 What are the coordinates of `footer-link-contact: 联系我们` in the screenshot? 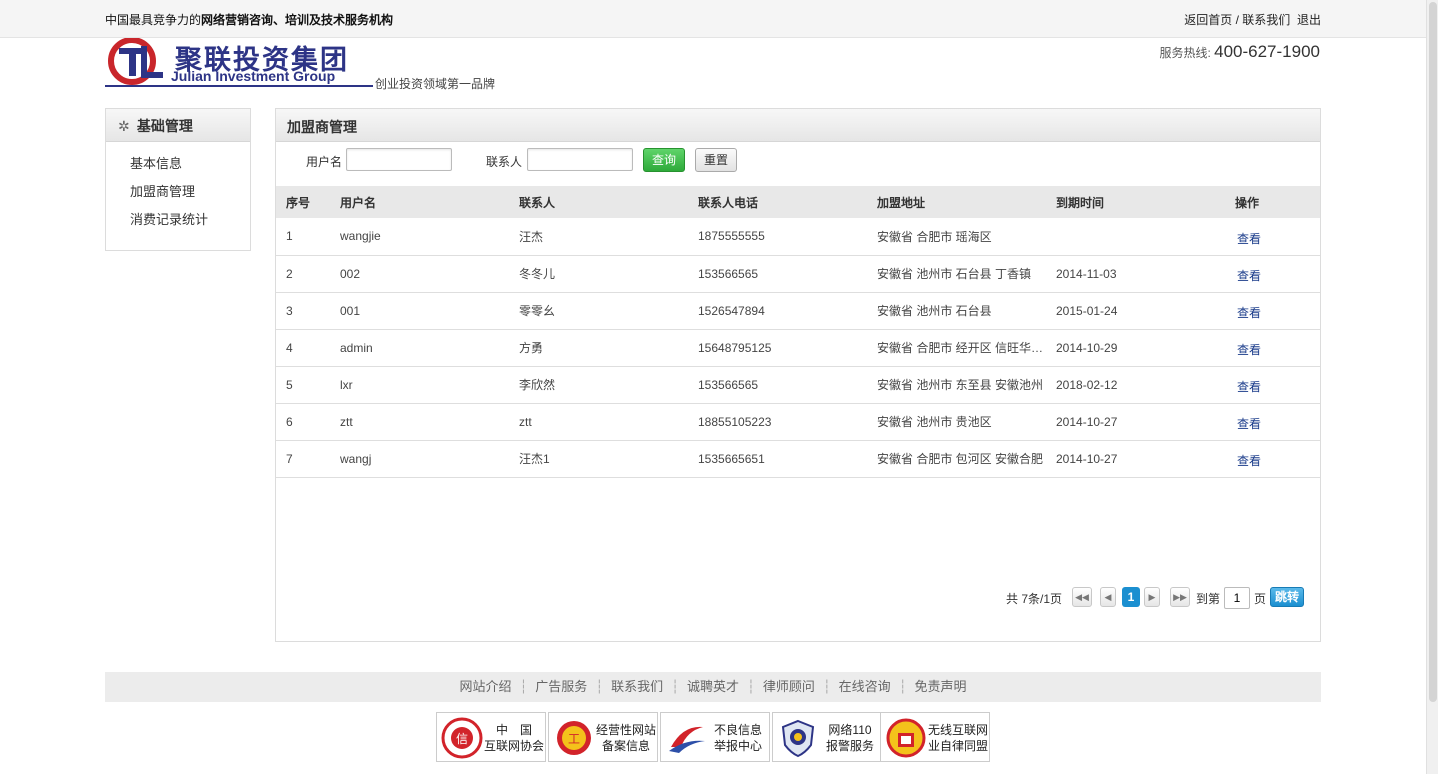 It's located at (637, 686).